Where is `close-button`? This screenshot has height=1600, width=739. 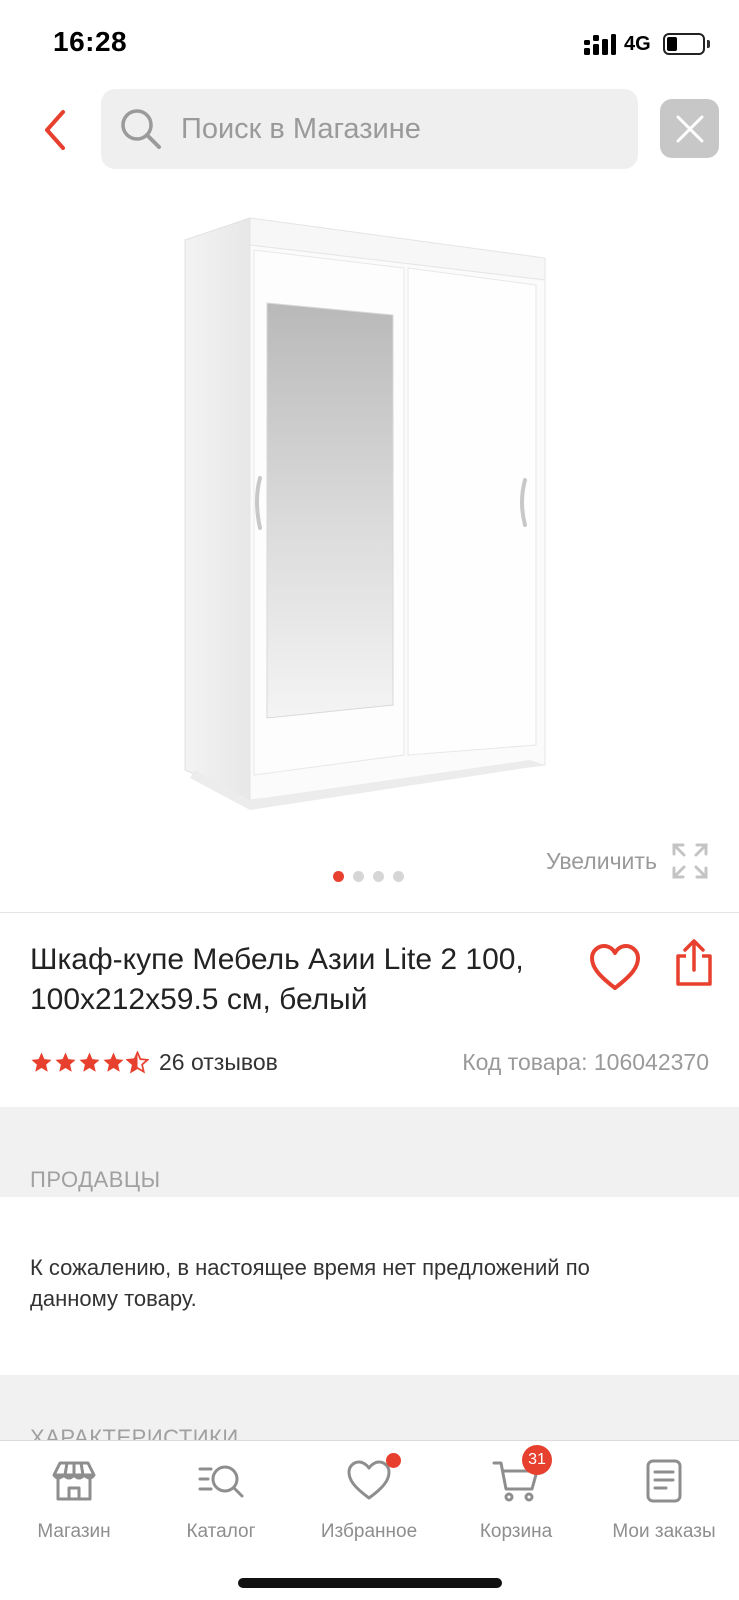
close-button is located at coordinates (689, 128).